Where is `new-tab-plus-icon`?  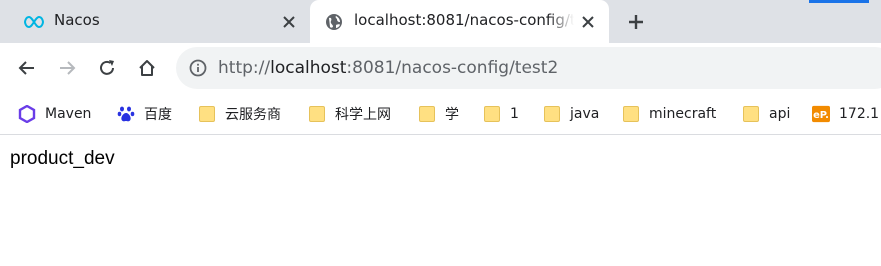 new-tab-plus-icon is located at coordinates (636, 22).